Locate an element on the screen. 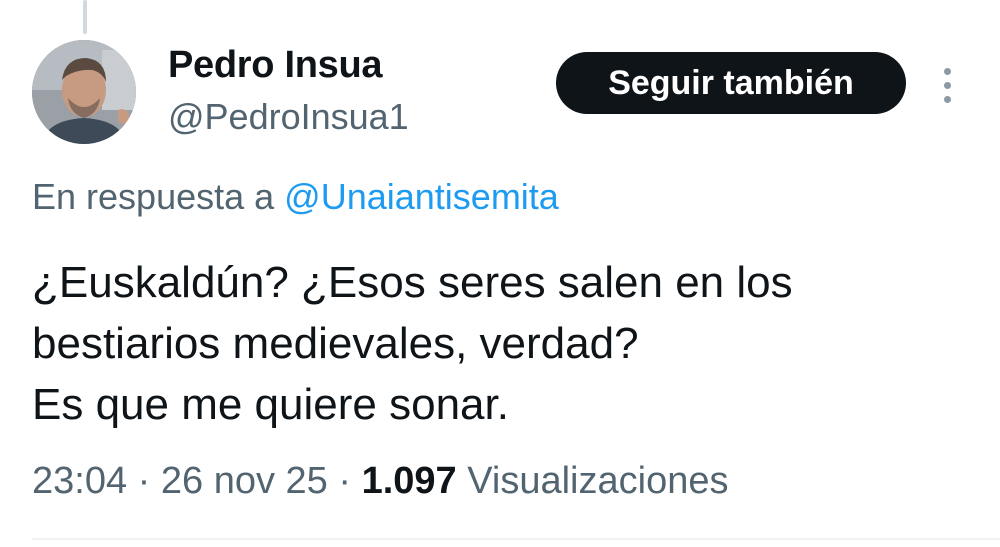  tweet-text-line: ¿Euskaldún? ¿Esos seres salen en los is located at coordinates (412, 282).